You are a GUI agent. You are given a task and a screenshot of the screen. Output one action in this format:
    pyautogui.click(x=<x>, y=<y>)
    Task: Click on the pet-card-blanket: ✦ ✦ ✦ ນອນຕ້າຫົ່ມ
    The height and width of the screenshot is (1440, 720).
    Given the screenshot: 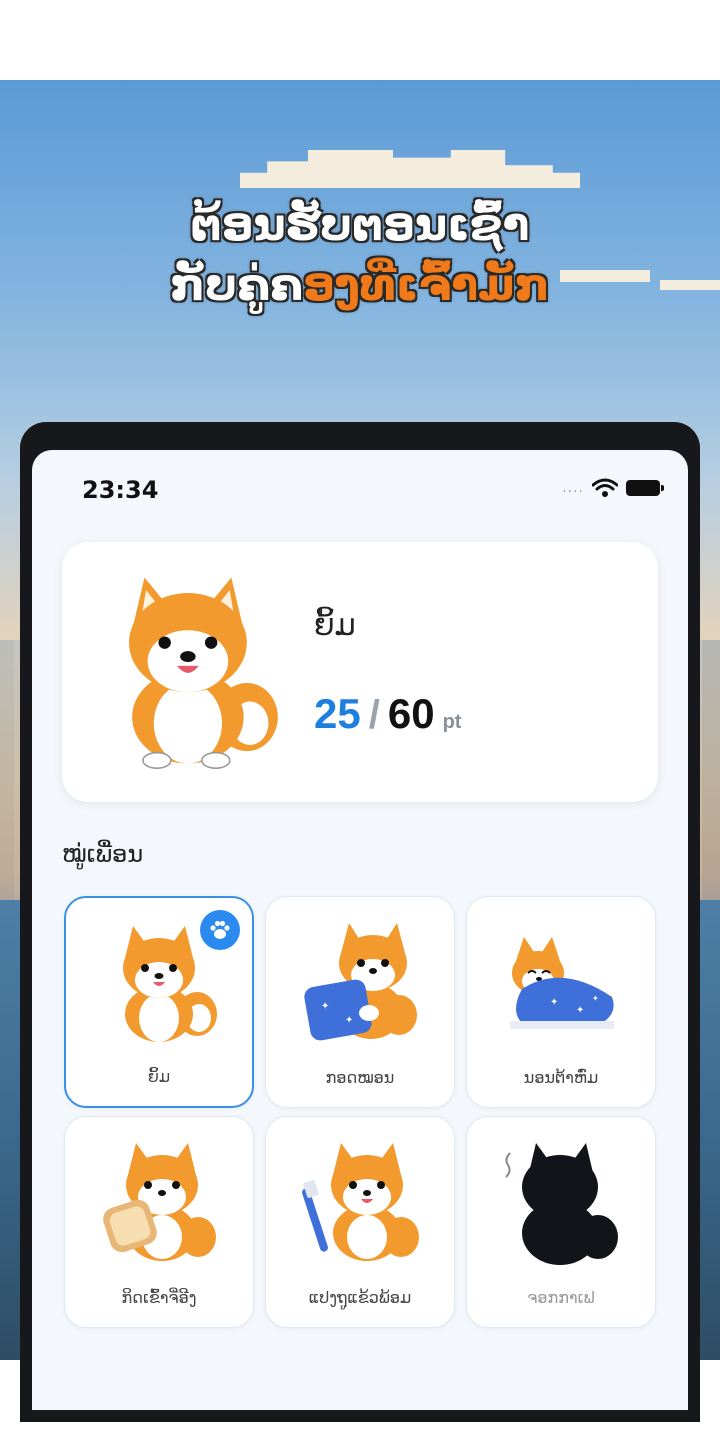 What is the action you would take?
    pyautogui.click(x=561, y=1002)
    